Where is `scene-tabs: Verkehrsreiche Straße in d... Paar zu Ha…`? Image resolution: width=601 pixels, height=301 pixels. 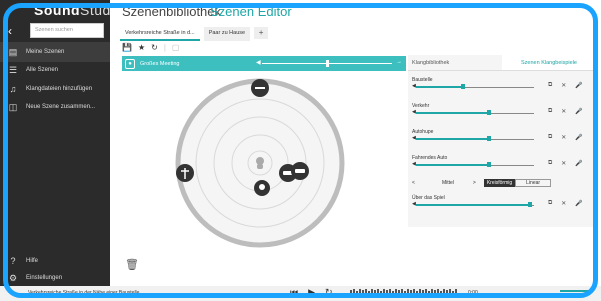 scene-tabs: Verkehrsreiche Straße in d... Paar zu Ha… is located at coordinates (194, 34).